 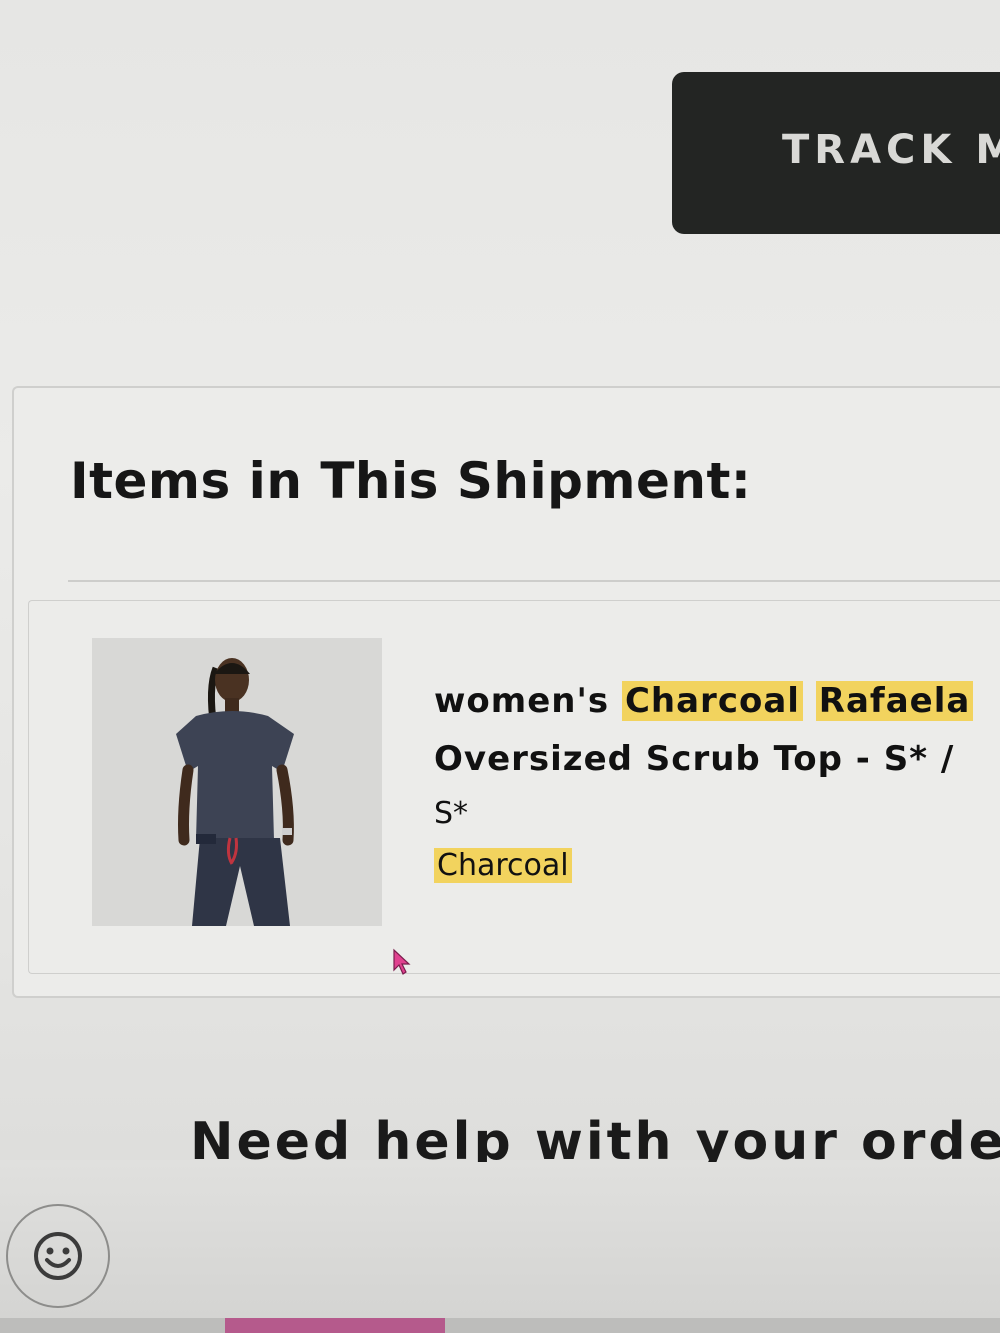 What do you see at coordinates (534, 581) in the screenshot?
I see `divider` at bounding box center [534, 581].